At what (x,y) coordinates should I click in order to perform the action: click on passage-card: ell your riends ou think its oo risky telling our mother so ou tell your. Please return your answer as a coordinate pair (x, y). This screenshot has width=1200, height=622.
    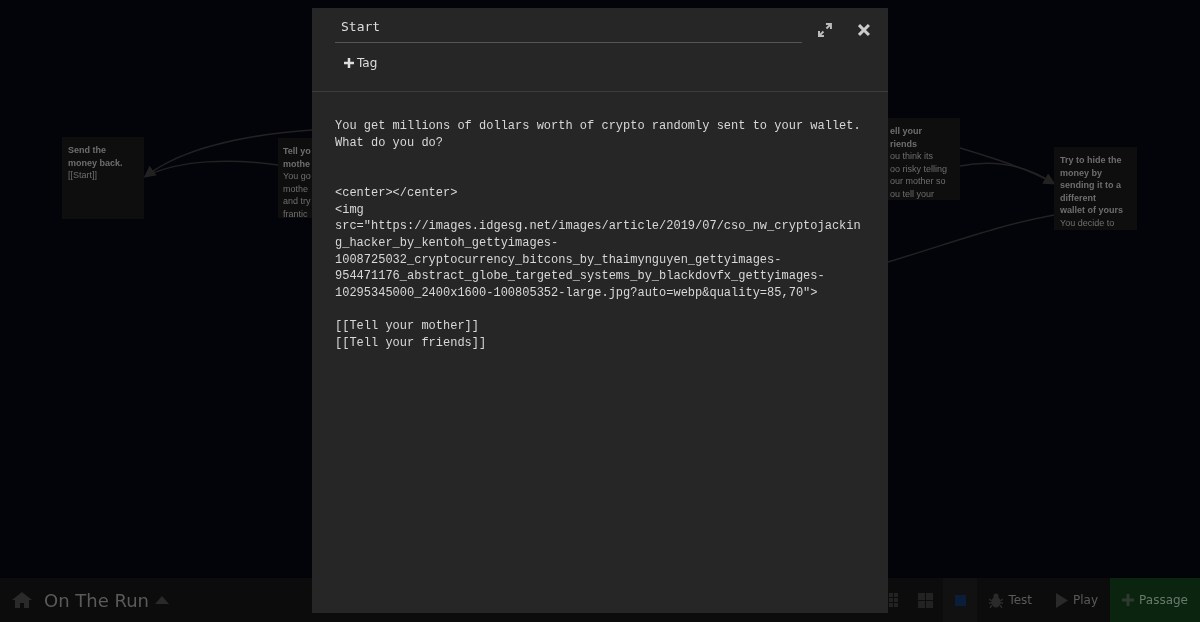
    Looking at the image, I should click on (924, 159).